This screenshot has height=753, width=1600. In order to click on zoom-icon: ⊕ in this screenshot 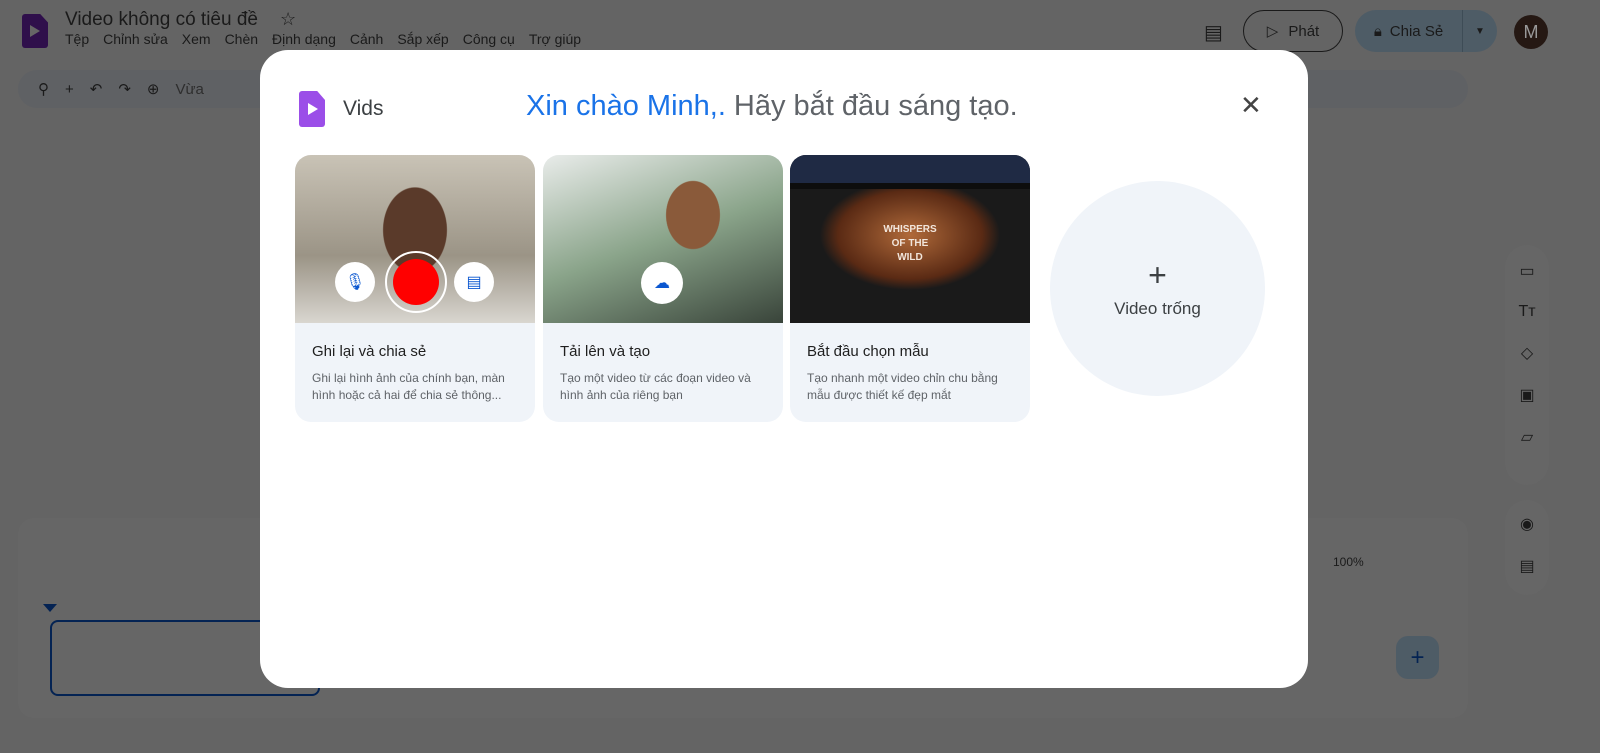, I will do `click(153, 89)`.